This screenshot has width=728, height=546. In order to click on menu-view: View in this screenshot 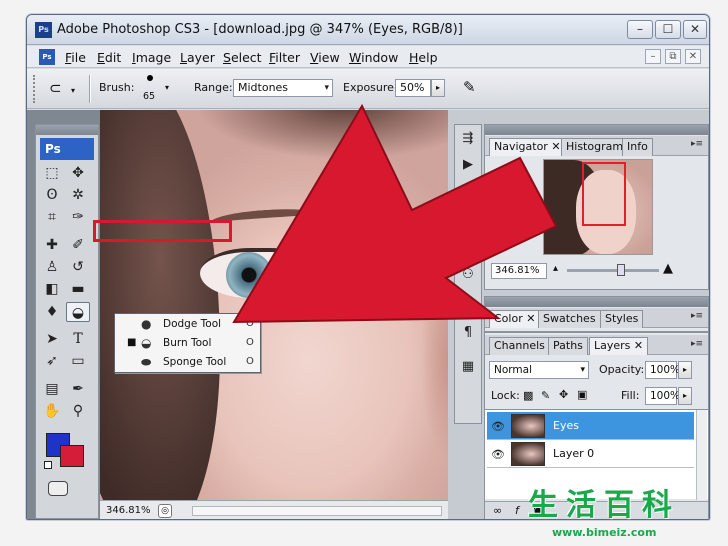, I will do `click(325, 57)`.